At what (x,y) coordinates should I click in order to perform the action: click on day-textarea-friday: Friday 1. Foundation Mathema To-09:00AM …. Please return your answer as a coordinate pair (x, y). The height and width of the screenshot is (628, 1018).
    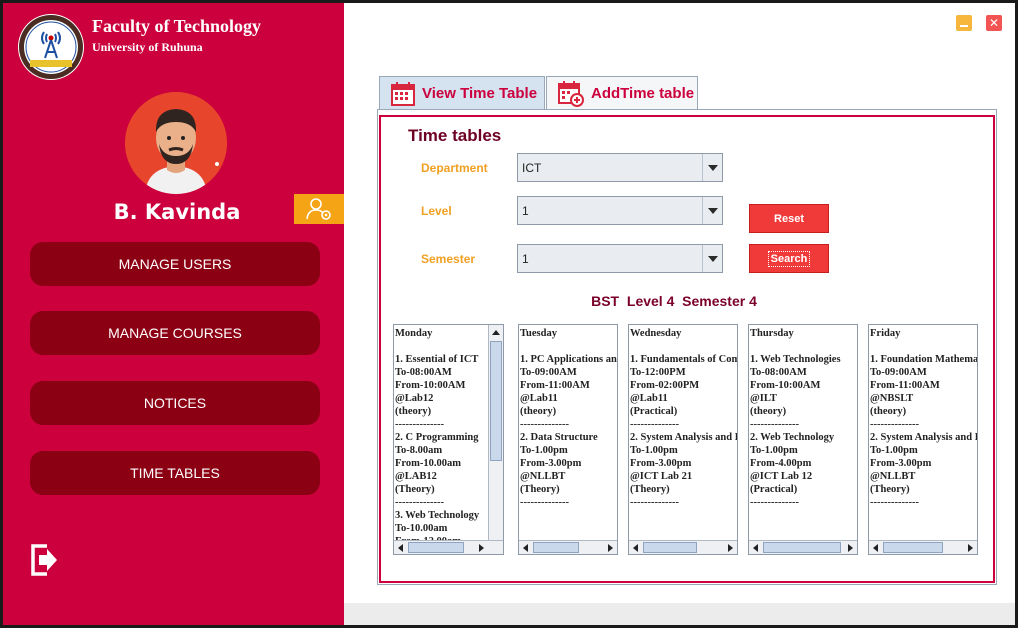
    Looking at the image, I should click on (923, 439).